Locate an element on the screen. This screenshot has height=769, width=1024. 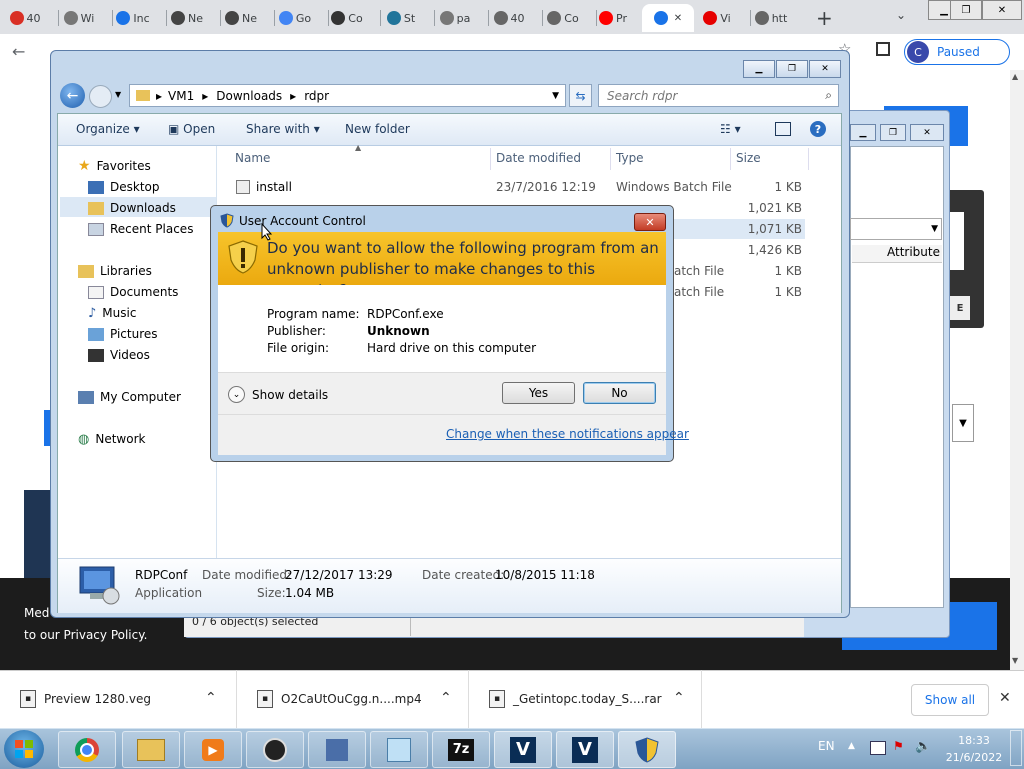
back-button: ← is located at coordinates (72, 95).